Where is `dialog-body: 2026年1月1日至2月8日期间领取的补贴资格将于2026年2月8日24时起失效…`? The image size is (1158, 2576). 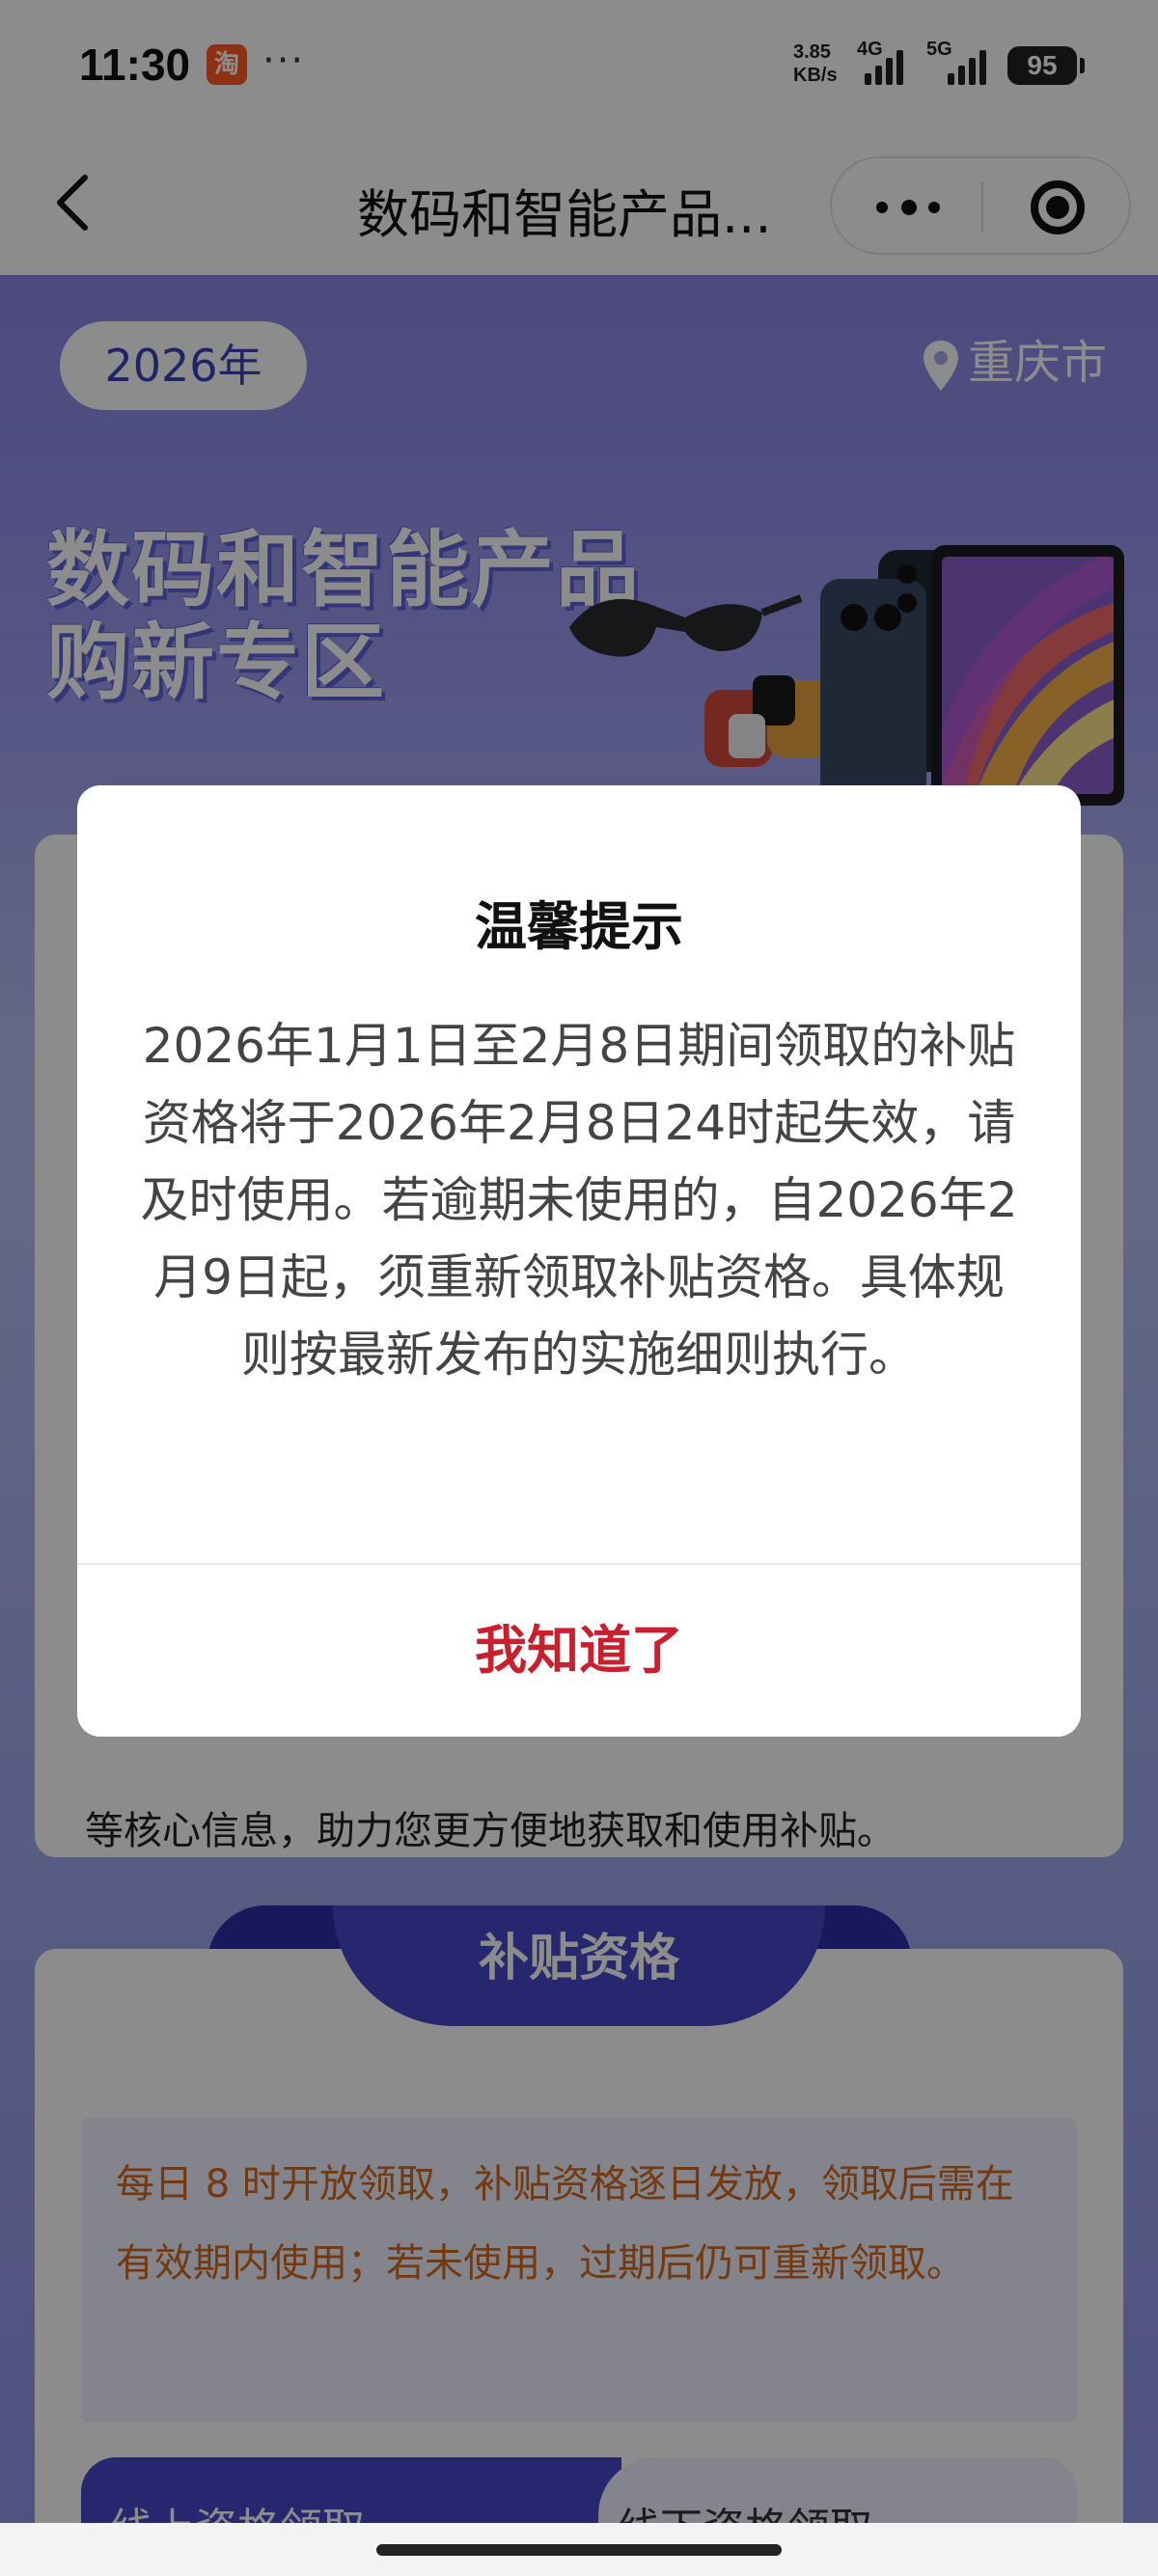
dialog-body: 2026年1月1日至2月8日期间领取的补贴资格将于2026年2月8日24时起失效… is located at coordinates (579, 1201).